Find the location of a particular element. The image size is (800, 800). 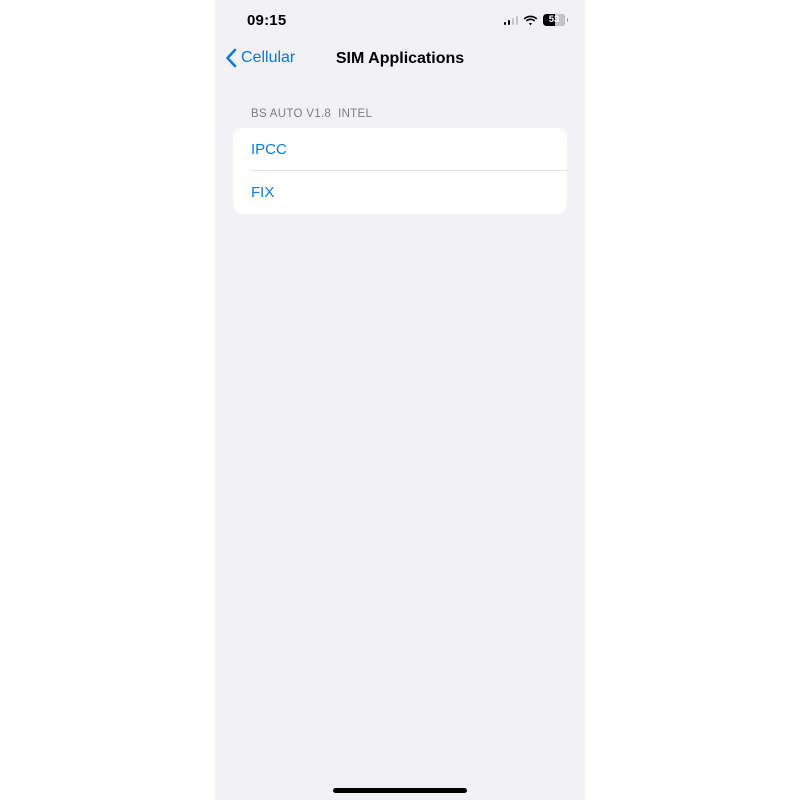

navigation-bar: Cellular SIM Applications is located at coordinates (400, 59).